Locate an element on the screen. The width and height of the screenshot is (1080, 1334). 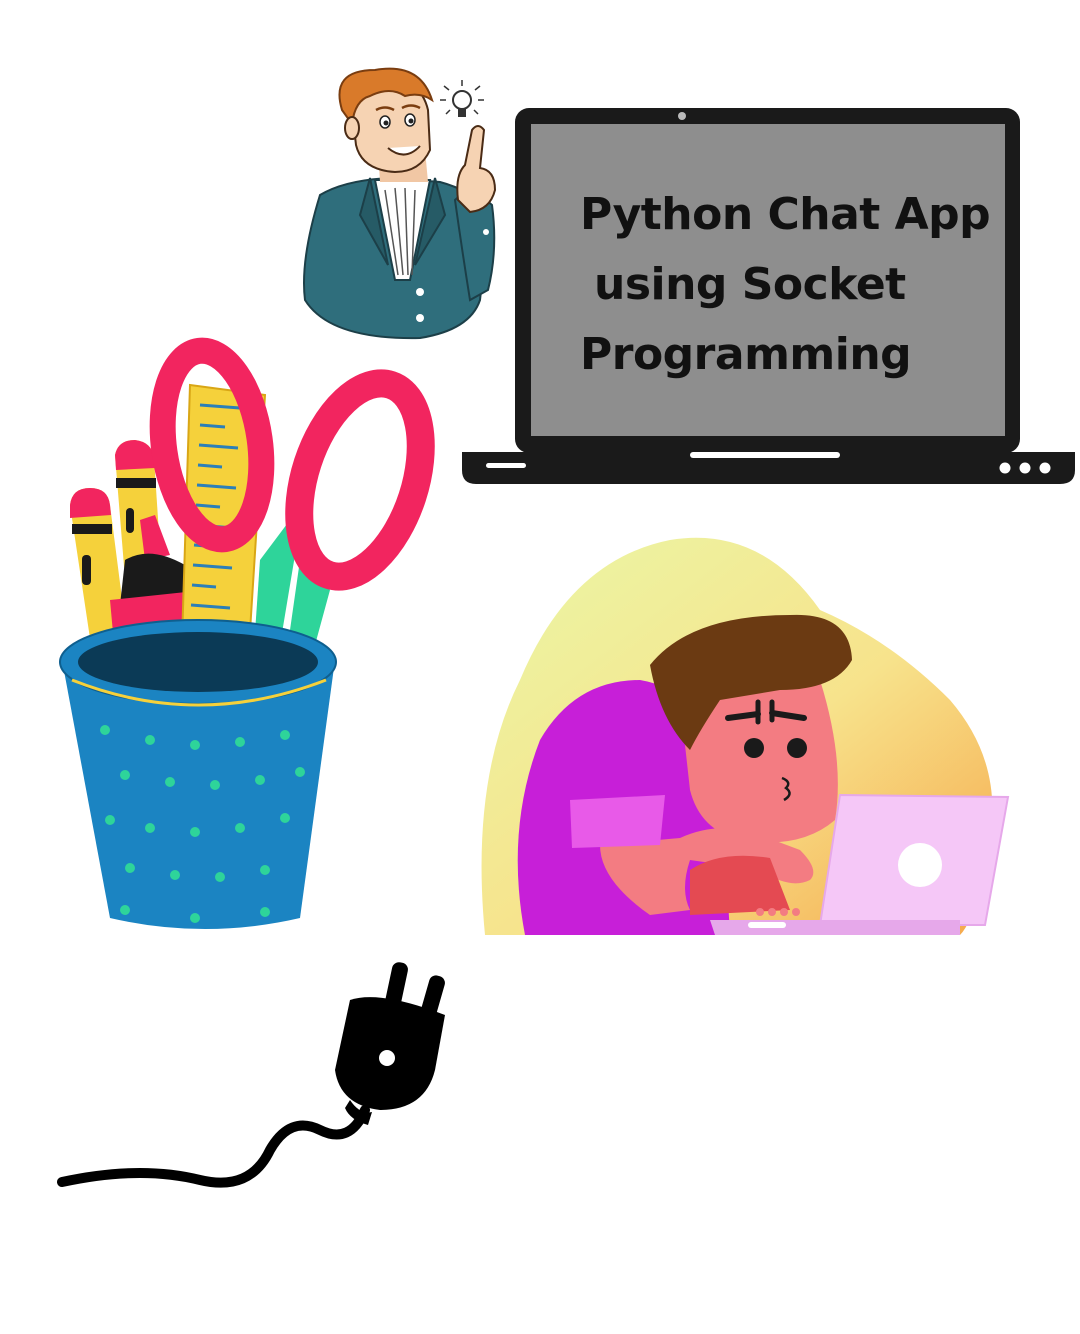
presenter-man-illustration is located at coordinates (400, 203).